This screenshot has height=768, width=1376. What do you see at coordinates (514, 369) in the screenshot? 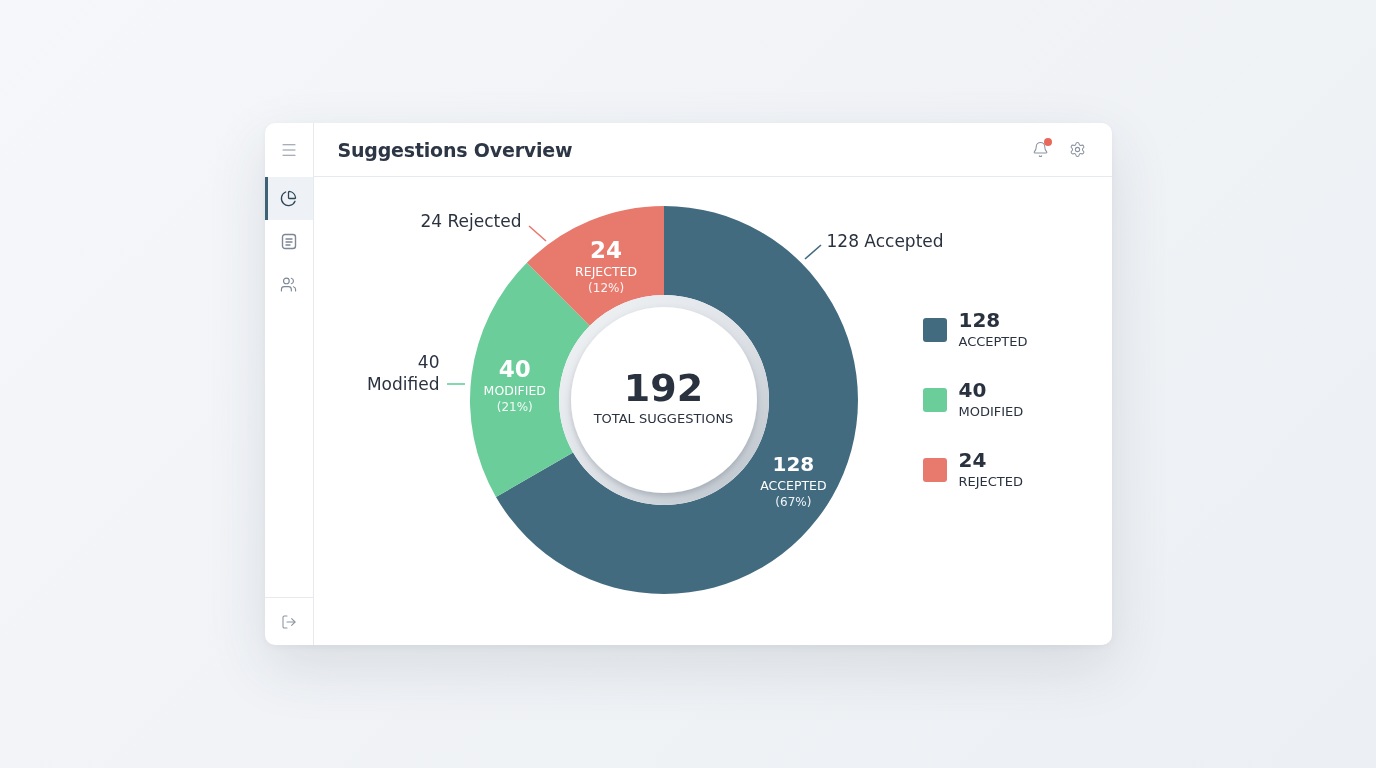
I see `slice-value: 40` at bounding box center [514, 369].